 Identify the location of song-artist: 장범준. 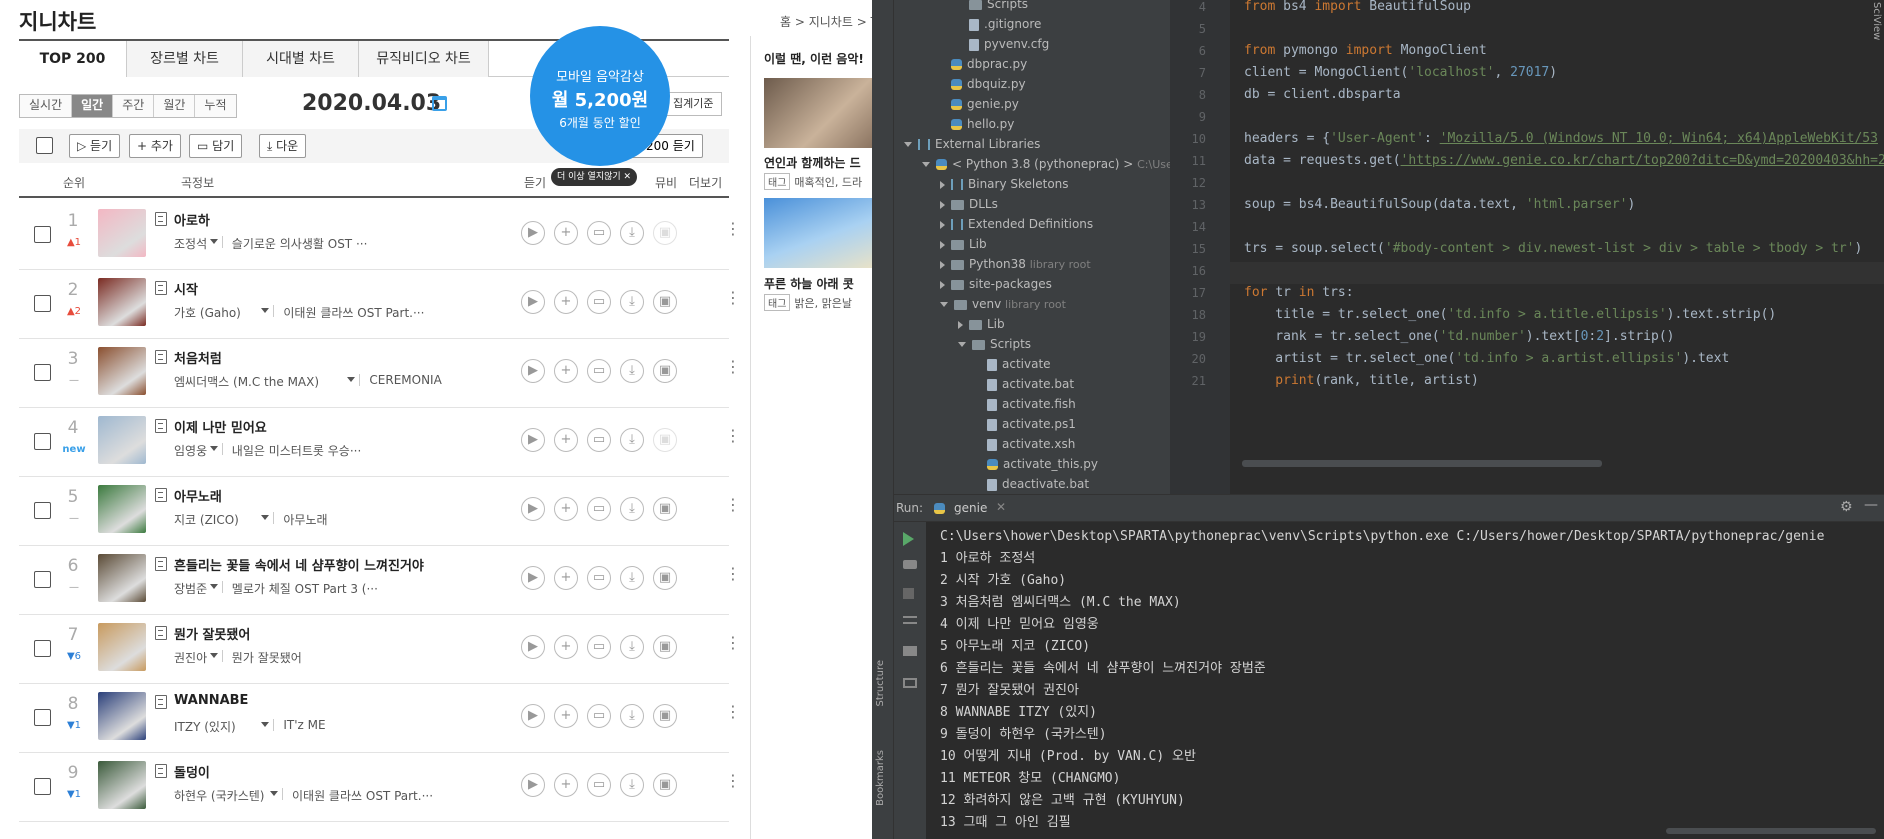
(190, 588).